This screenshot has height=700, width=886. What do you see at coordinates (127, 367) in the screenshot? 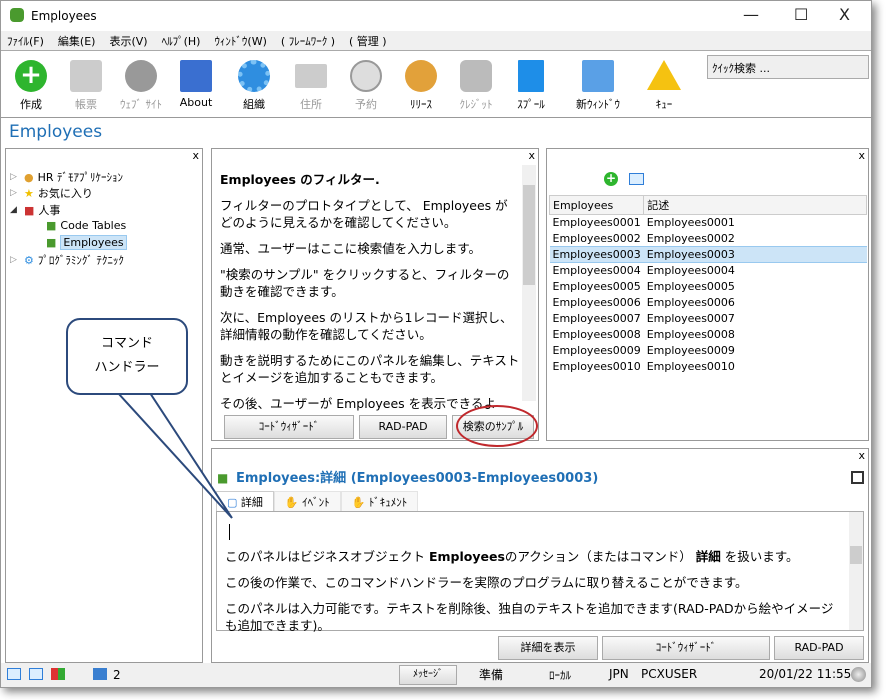
I see `callout-text: ハンドラー` at bounding box center [127, 367].